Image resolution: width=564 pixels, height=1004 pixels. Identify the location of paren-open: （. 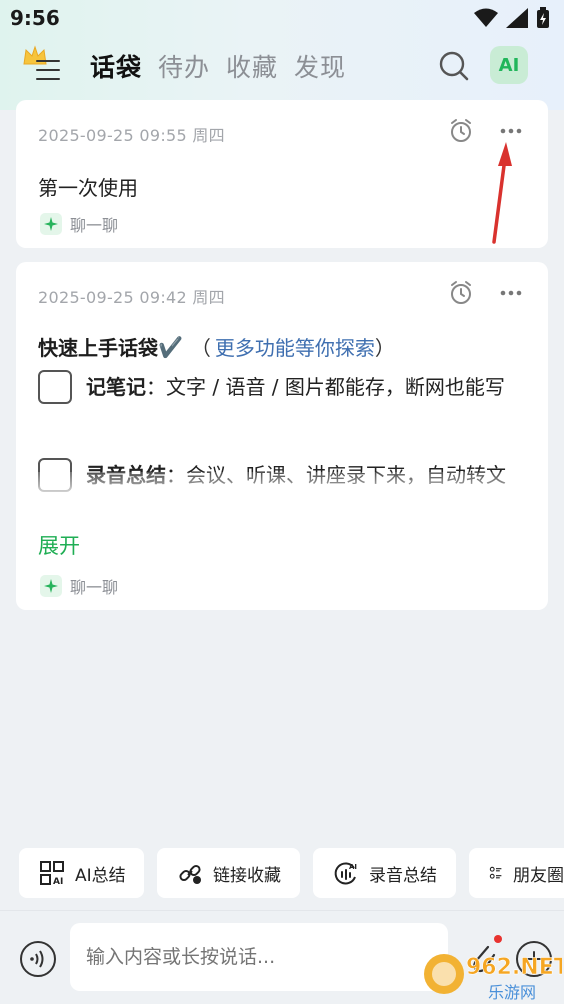
(200, 348).